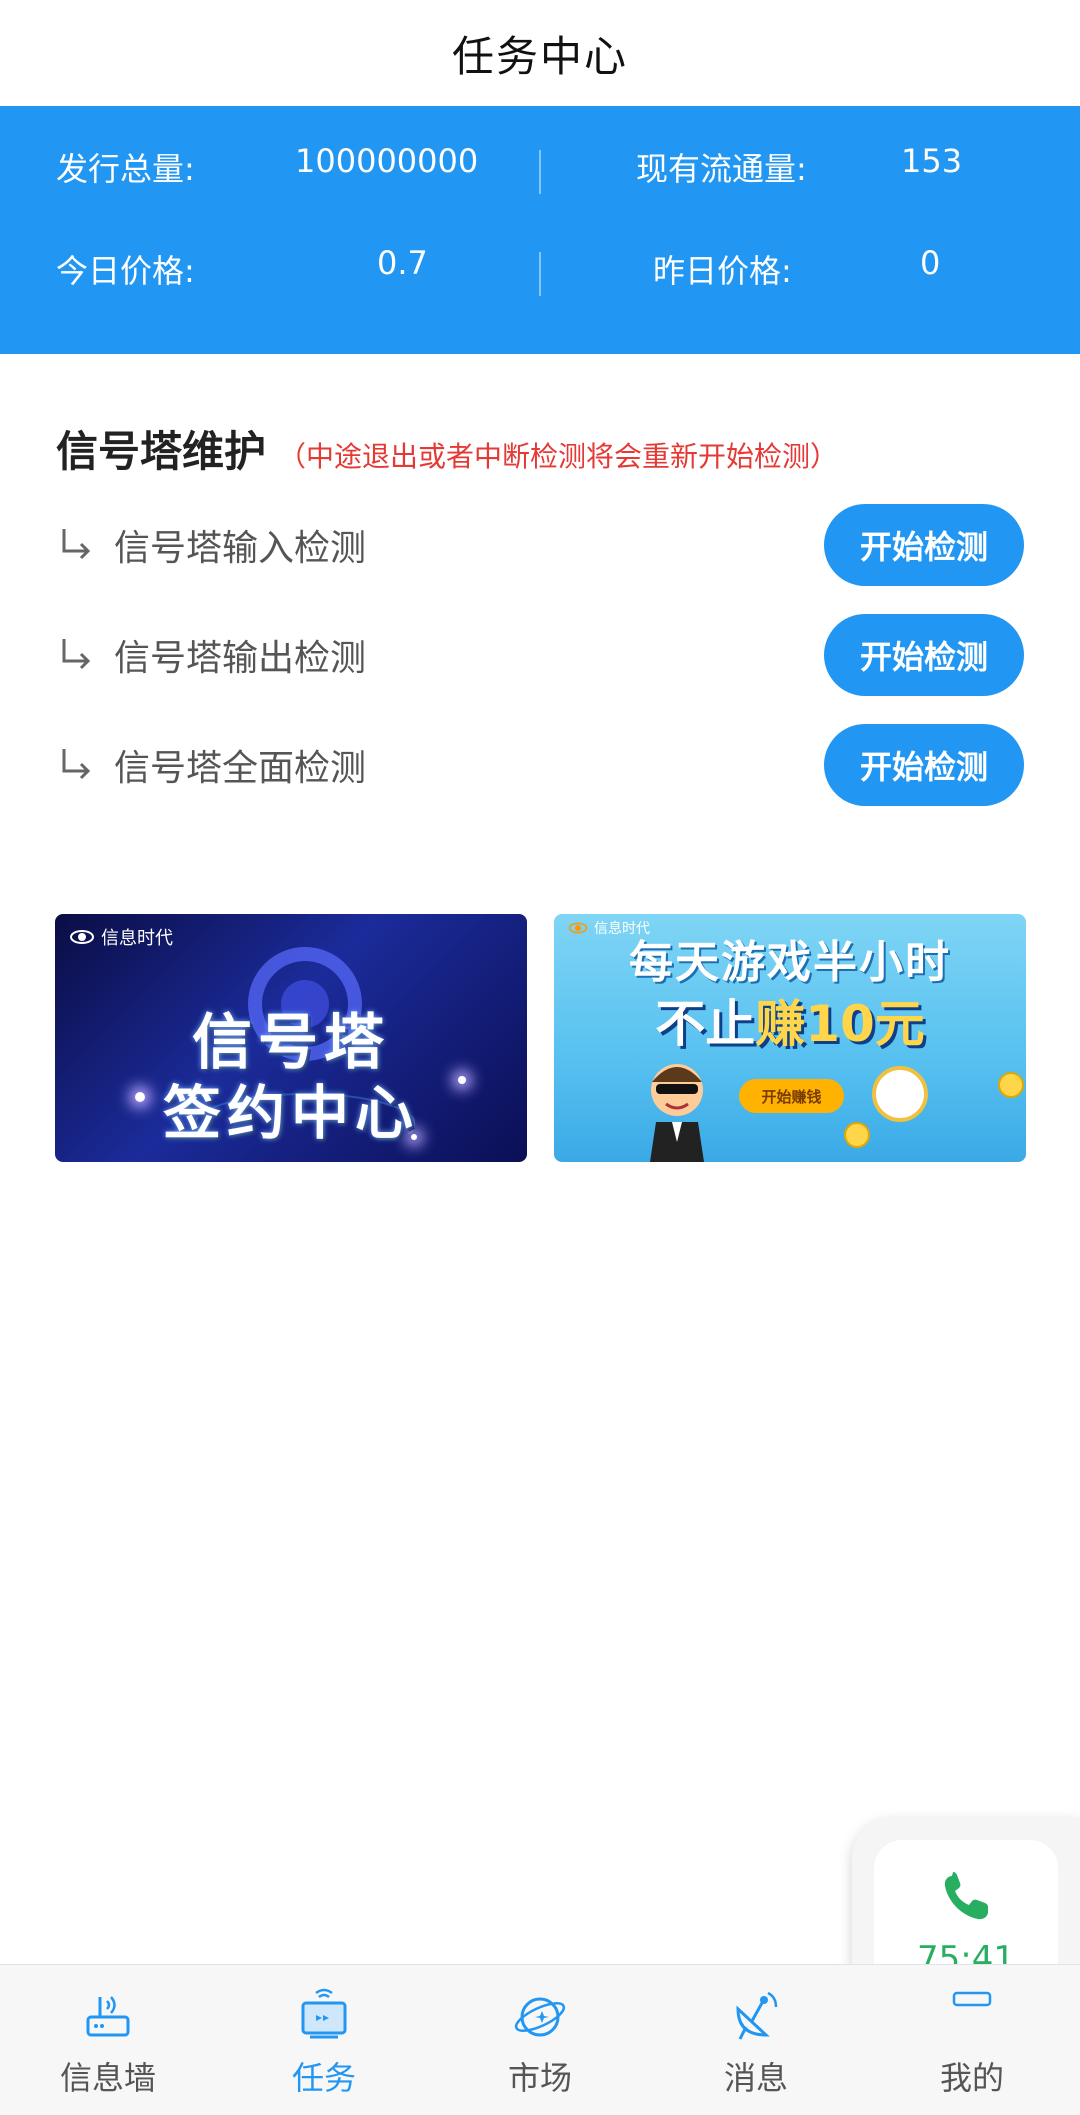 Image resolution: width=1080 pixels, height=2115 pixels. I want to click on signal-tower-contract-banner: 信息时代 信号塔 签约中心, so click(291, 1038).